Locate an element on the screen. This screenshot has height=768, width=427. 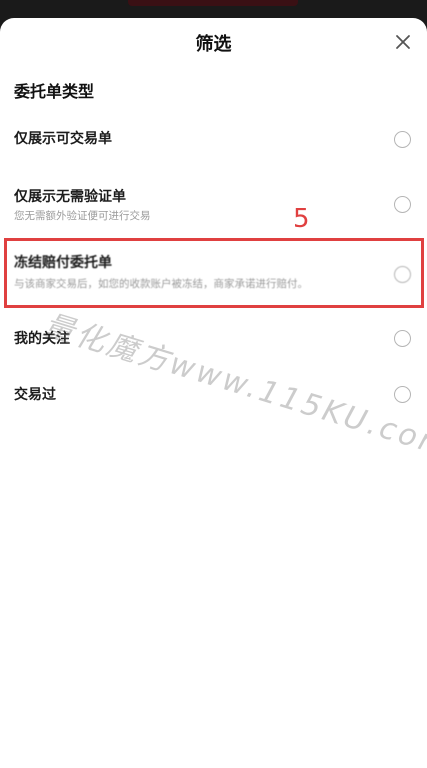
option-traded-before: 交易过 is located at coordinates (213, 398).